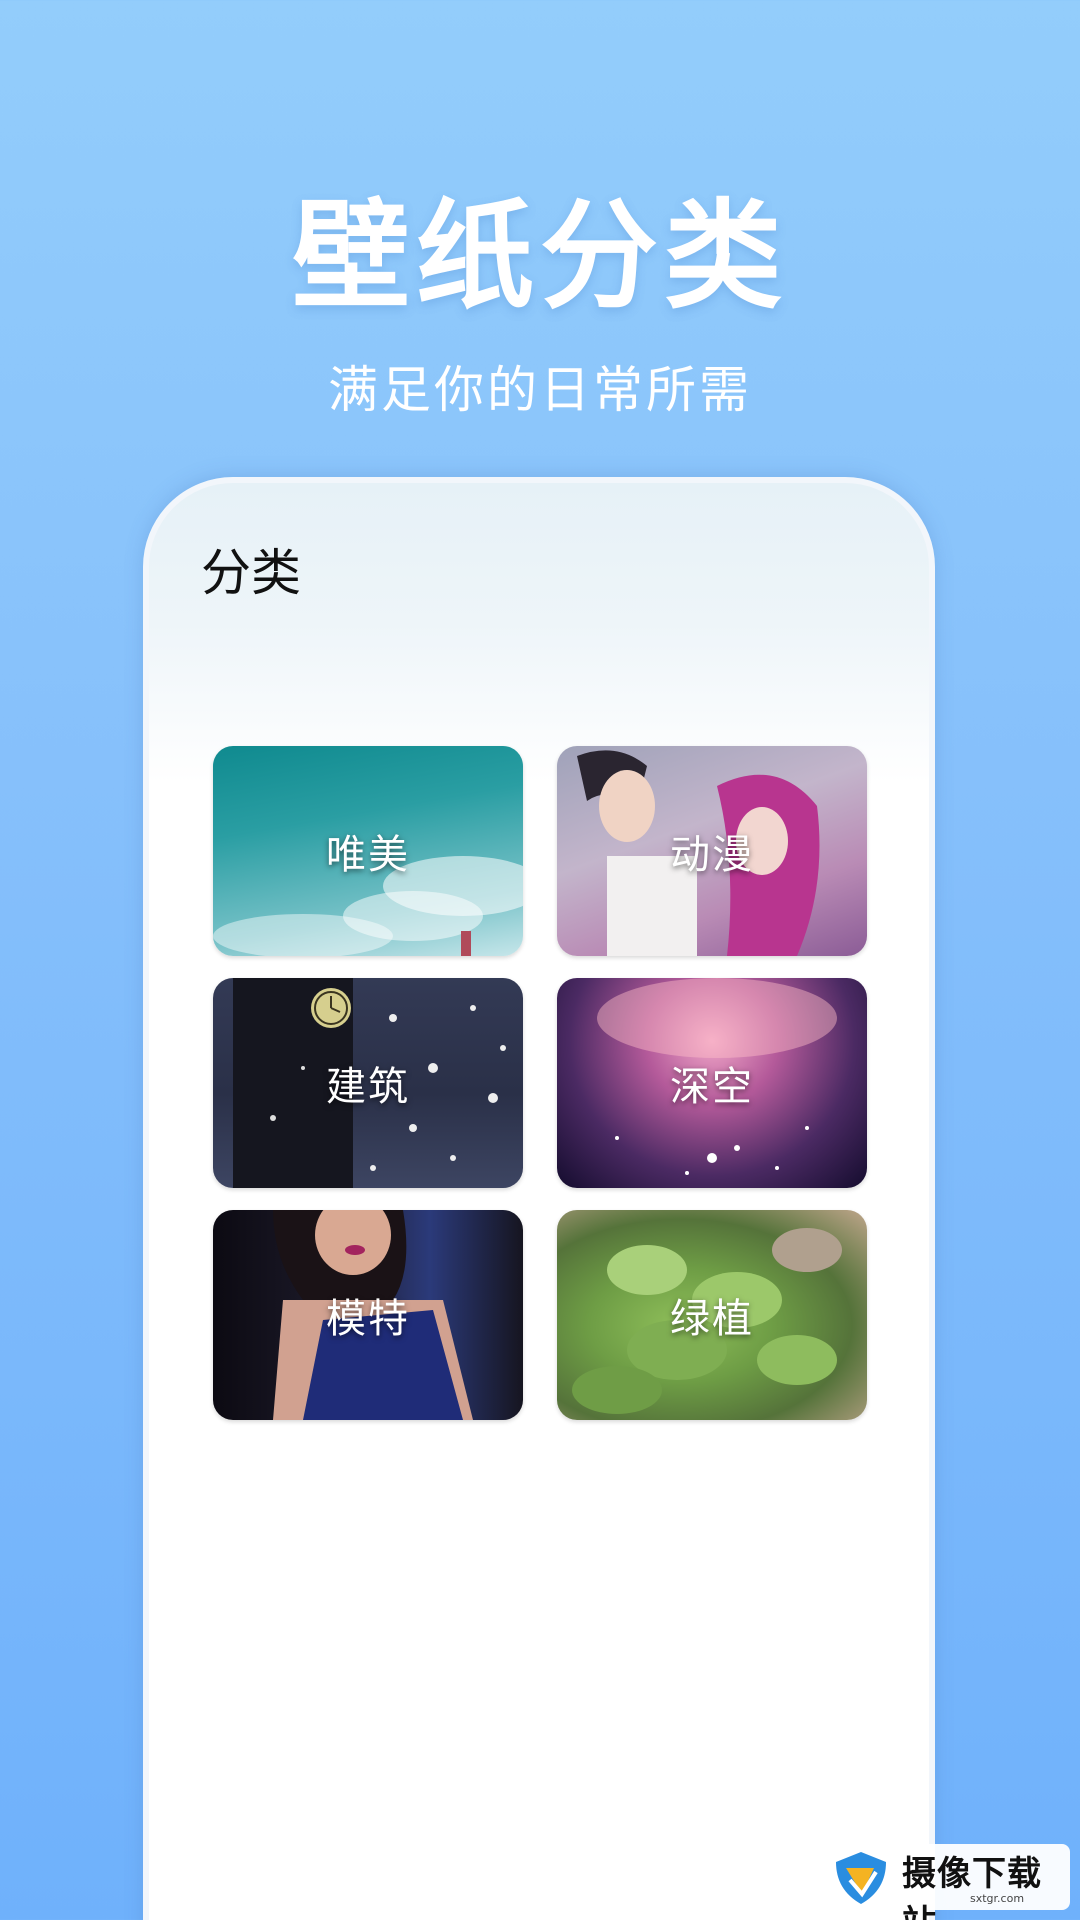 The height and width of the screenshot is (1920, 1080). What do you see at coordinates (539, 256) in the screenshot?
I see `promo-headline: 壁纸分类` at bounding box center [539, 256].